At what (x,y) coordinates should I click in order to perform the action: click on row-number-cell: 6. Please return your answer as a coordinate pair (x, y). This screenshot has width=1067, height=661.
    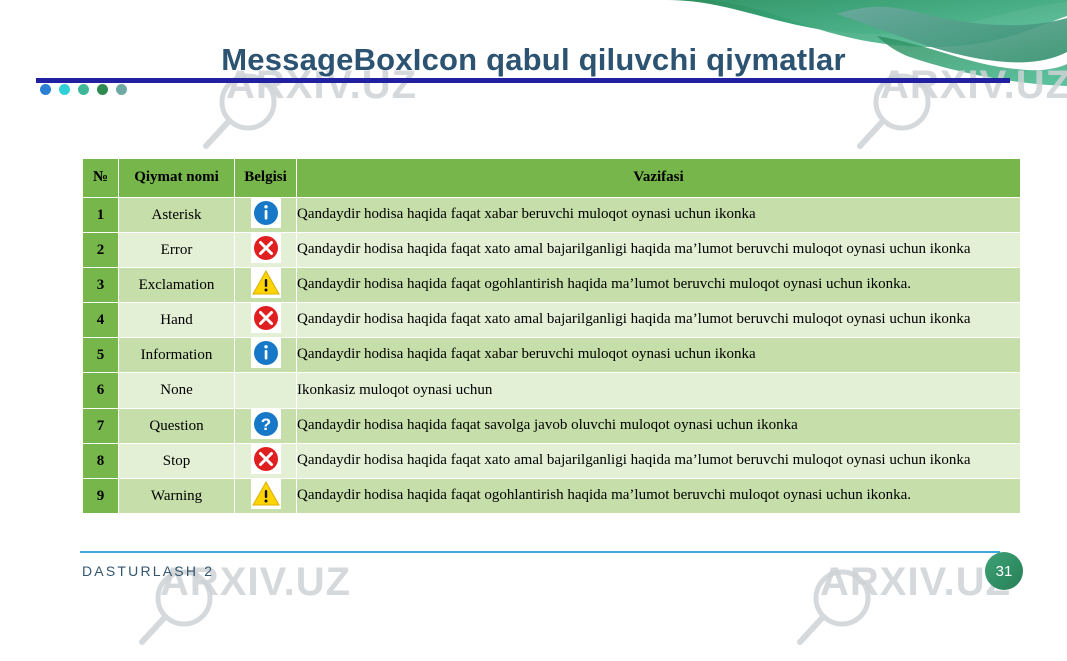
    Looking at the image, I should click on (100, 390).